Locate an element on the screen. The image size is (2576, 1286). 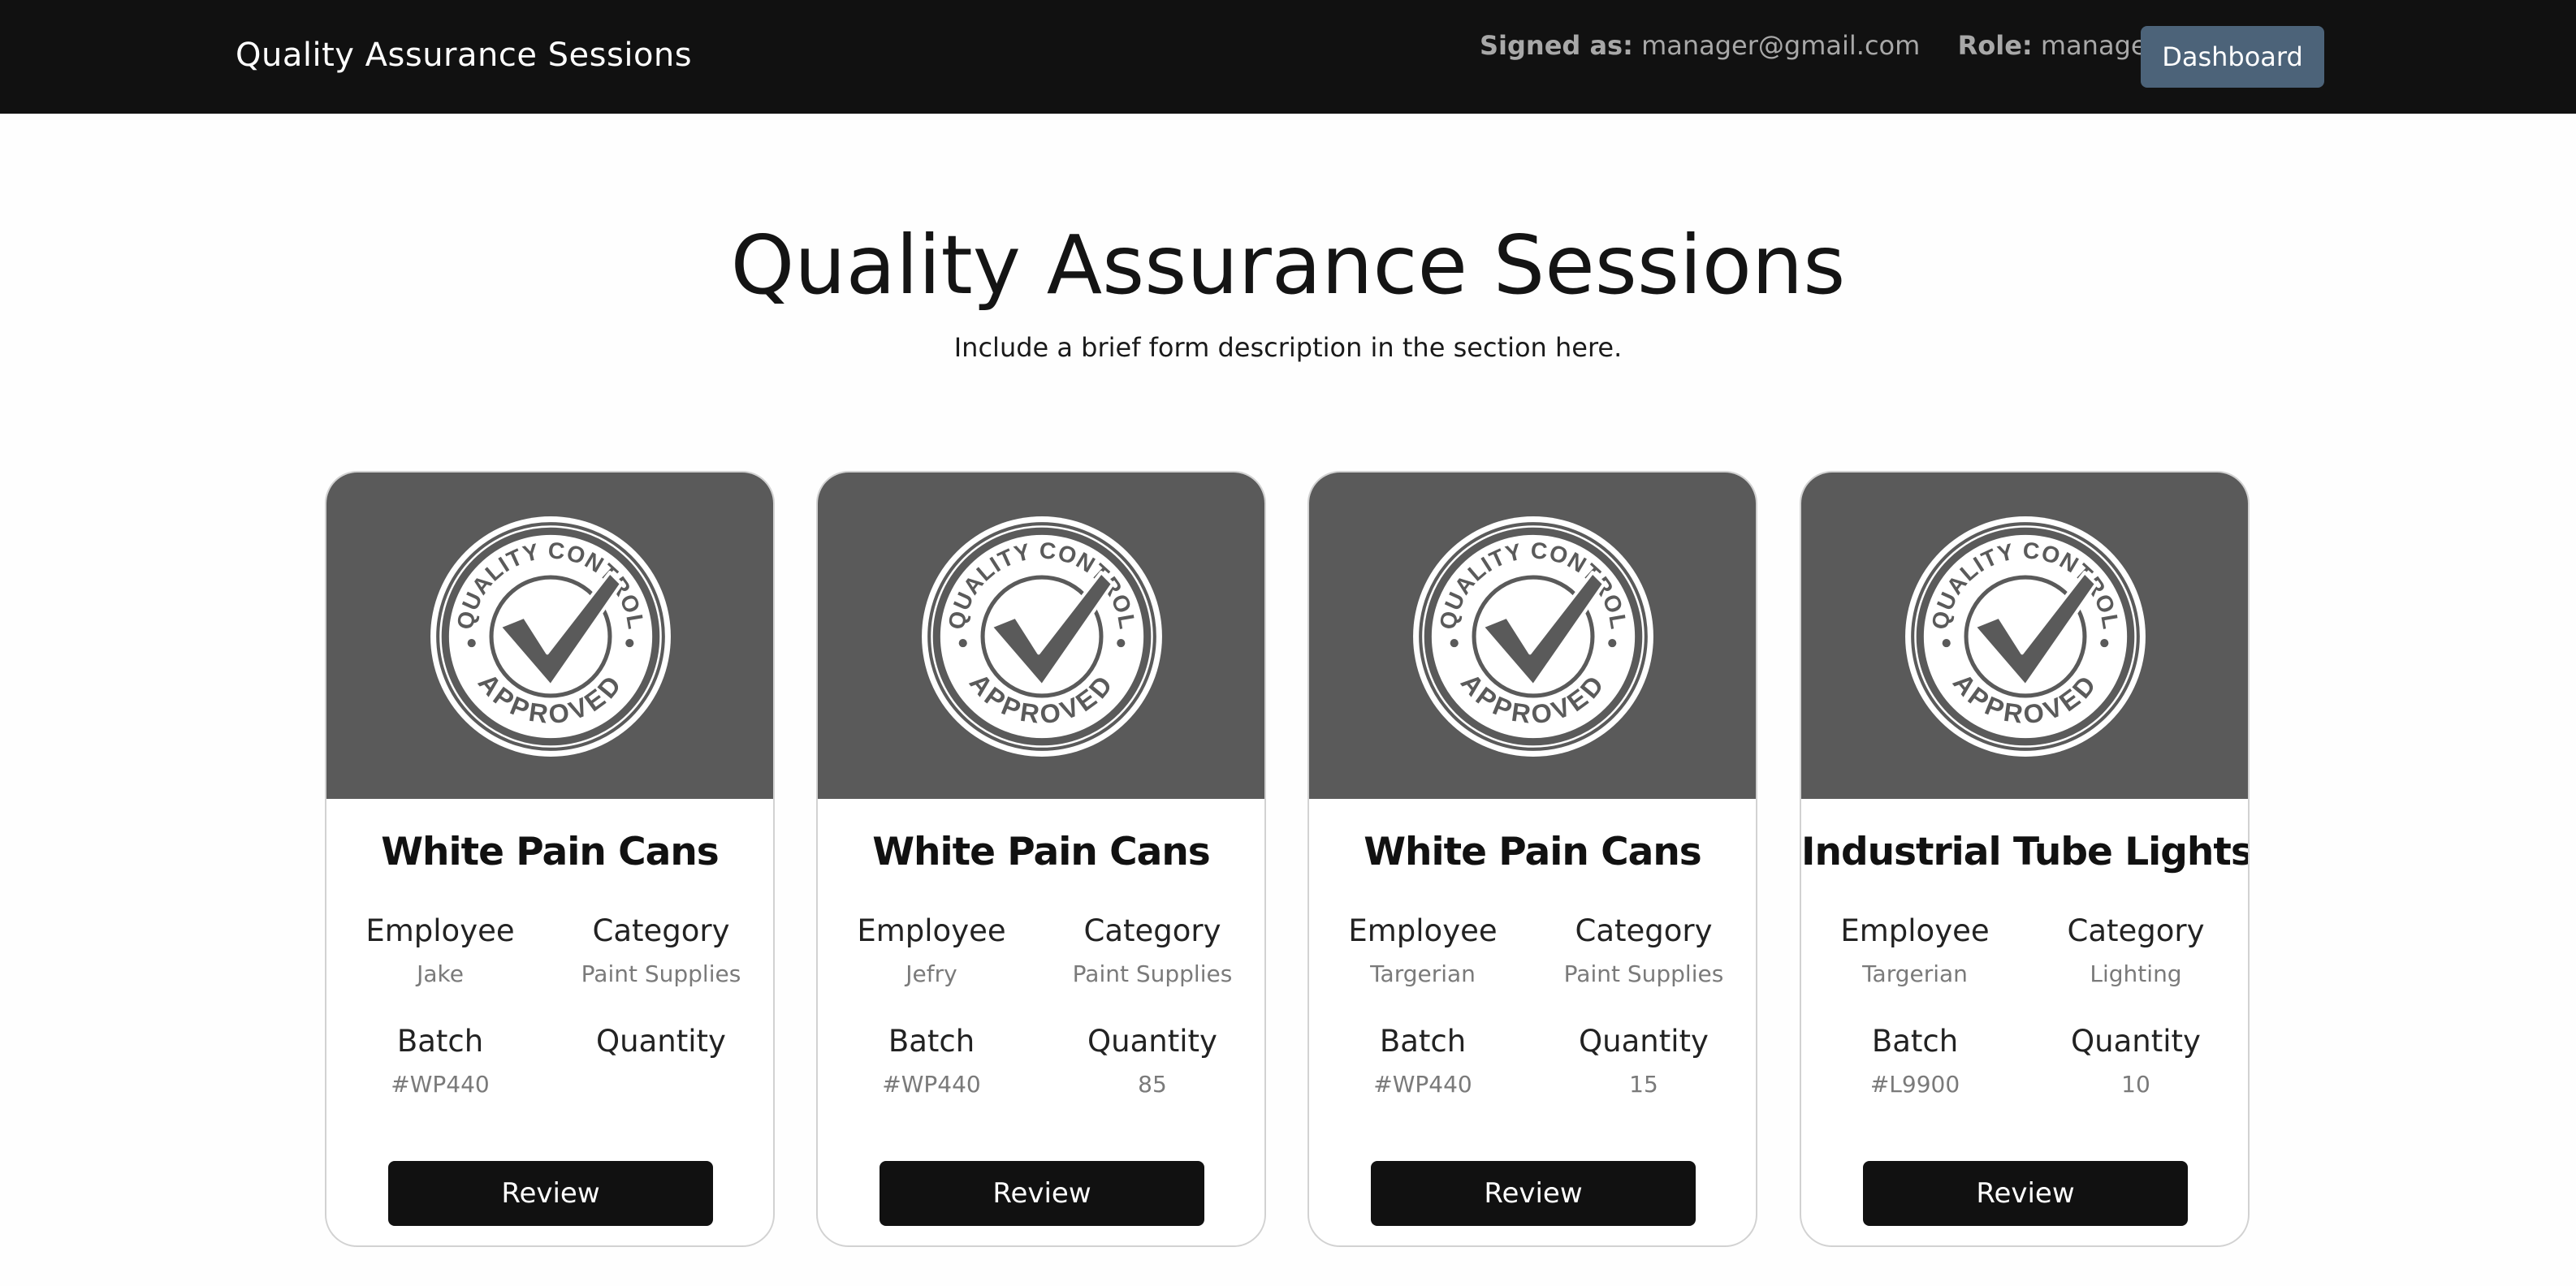
quantity-field: Quantity is located at coordinates (661, 1044).